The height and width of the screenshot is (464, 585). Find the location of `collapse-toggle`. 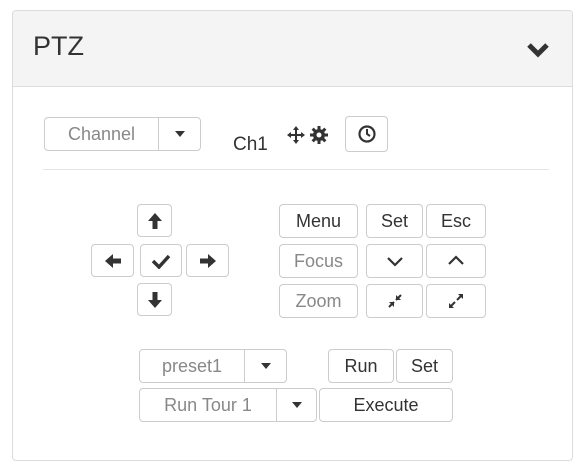

collapse-toggle is located at coordinates (538, 50).